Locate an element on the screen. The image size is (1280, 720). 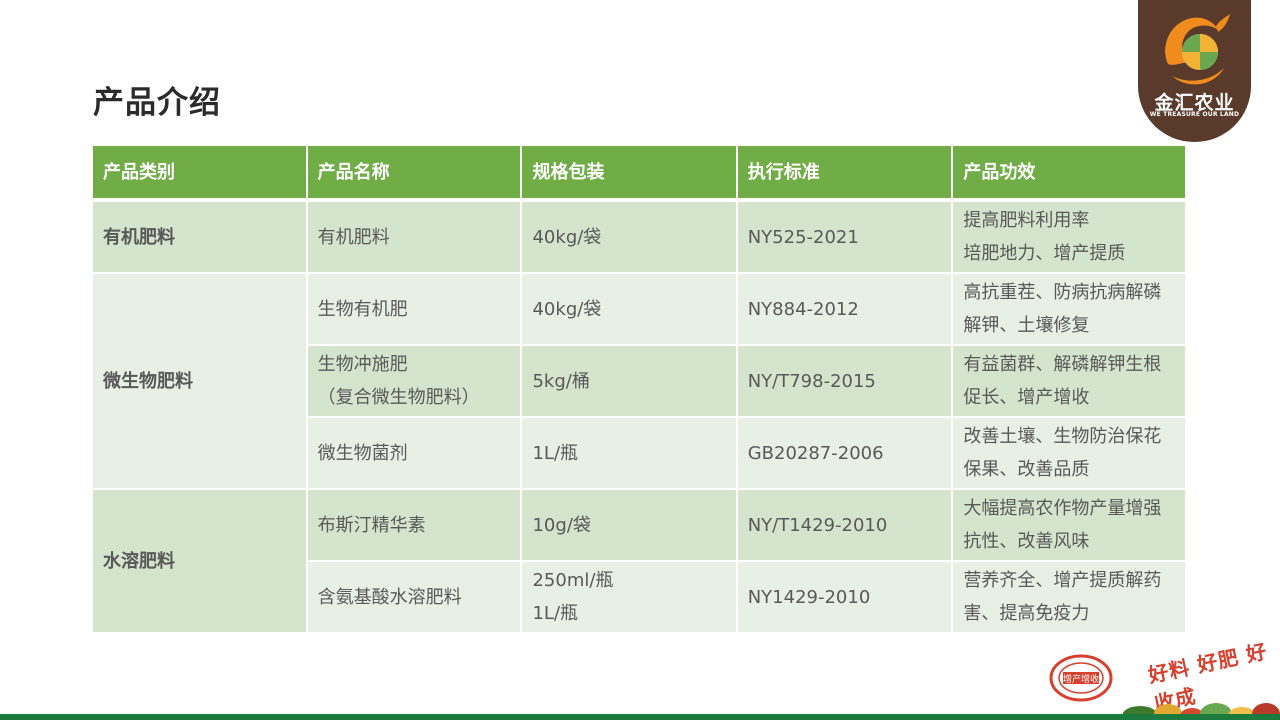
page-title: 产品介绍 is located at coordinates (157, 103).